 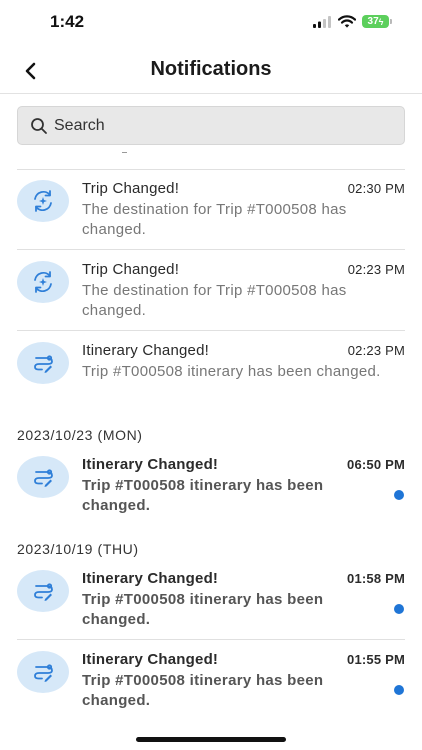 What do you see at coordinates (124, 152) in the screenshot?
I see `scrolled-item-remnant` at bounding box center [124, 152].